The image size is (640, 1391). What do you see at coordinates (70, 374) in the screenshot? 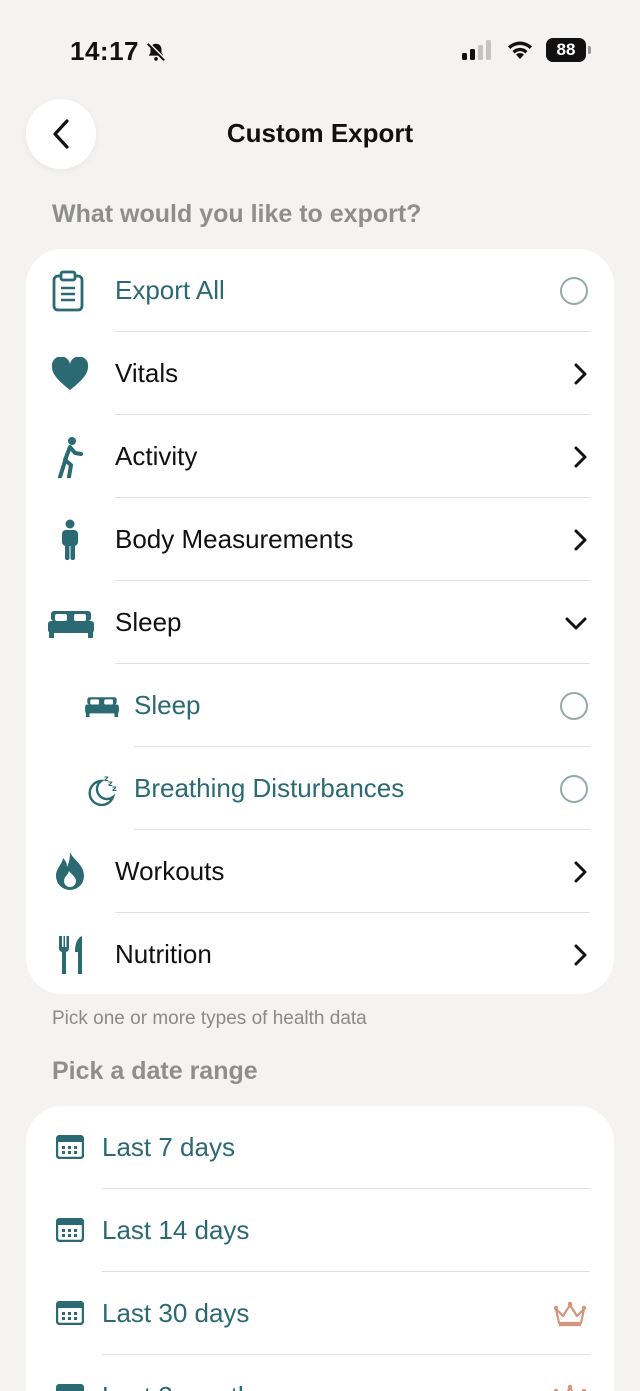
I see `heart-icon` at bounding box center [70, 374].